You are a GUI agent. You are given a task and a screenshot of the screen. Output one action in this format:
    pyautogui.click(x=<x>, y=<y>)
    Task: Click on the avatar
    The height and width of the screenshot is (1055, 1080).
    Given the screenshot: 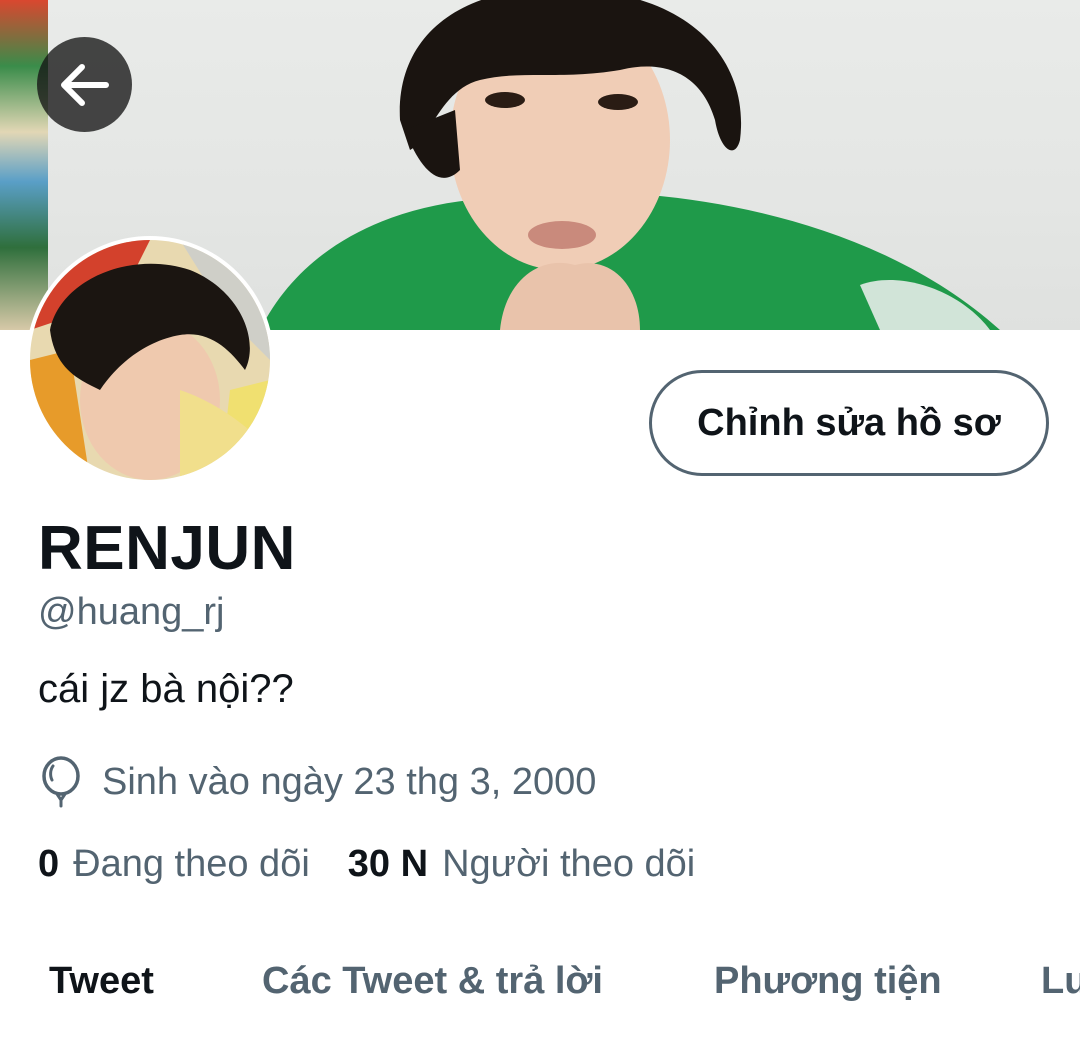 What is the action you would take?
    pyautogui.click(x=150, y=360)
    